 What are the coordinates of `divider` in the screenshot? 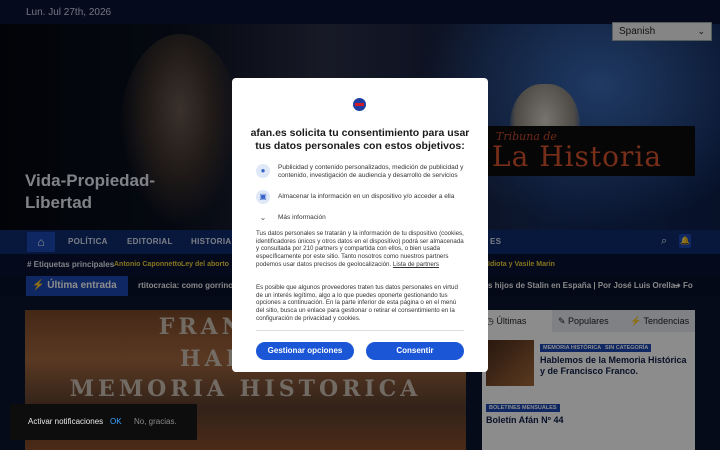 It's located at (360, 330).